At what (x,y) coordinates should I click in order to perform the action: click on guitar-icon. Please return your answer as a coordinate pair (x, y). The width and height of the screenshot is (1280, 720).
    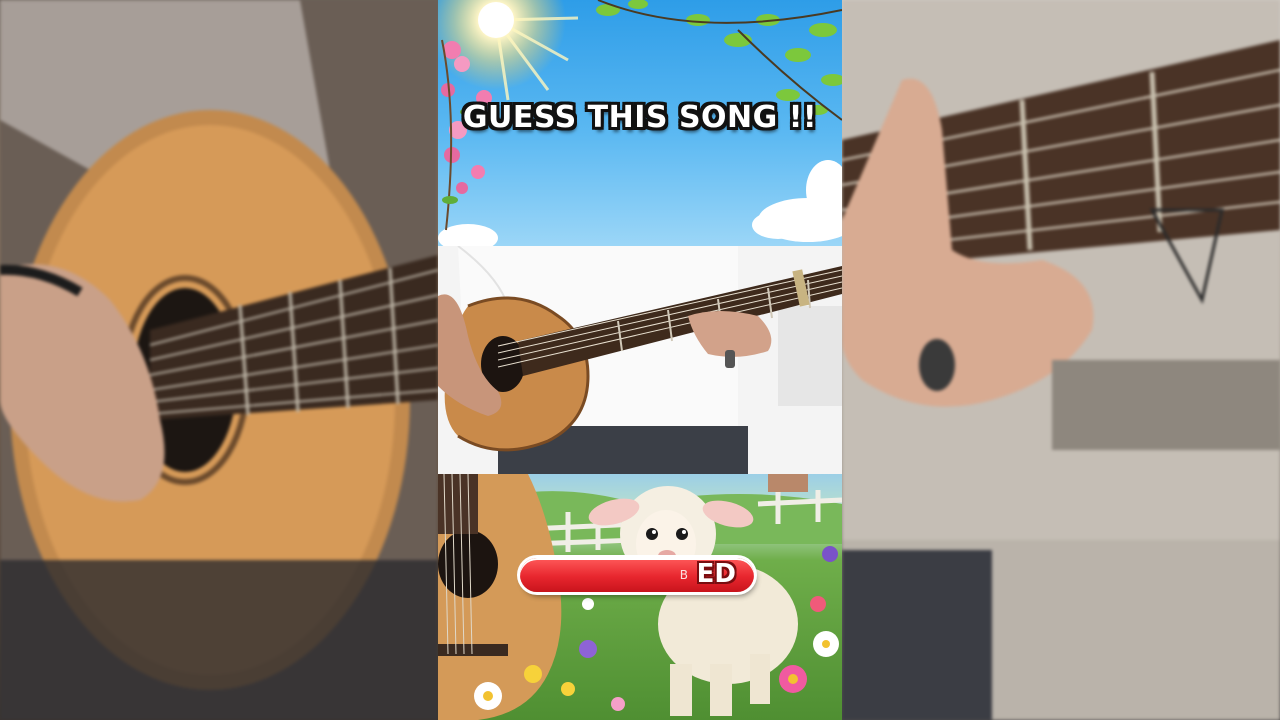
    Looking at the image, I should click on (500, 597).